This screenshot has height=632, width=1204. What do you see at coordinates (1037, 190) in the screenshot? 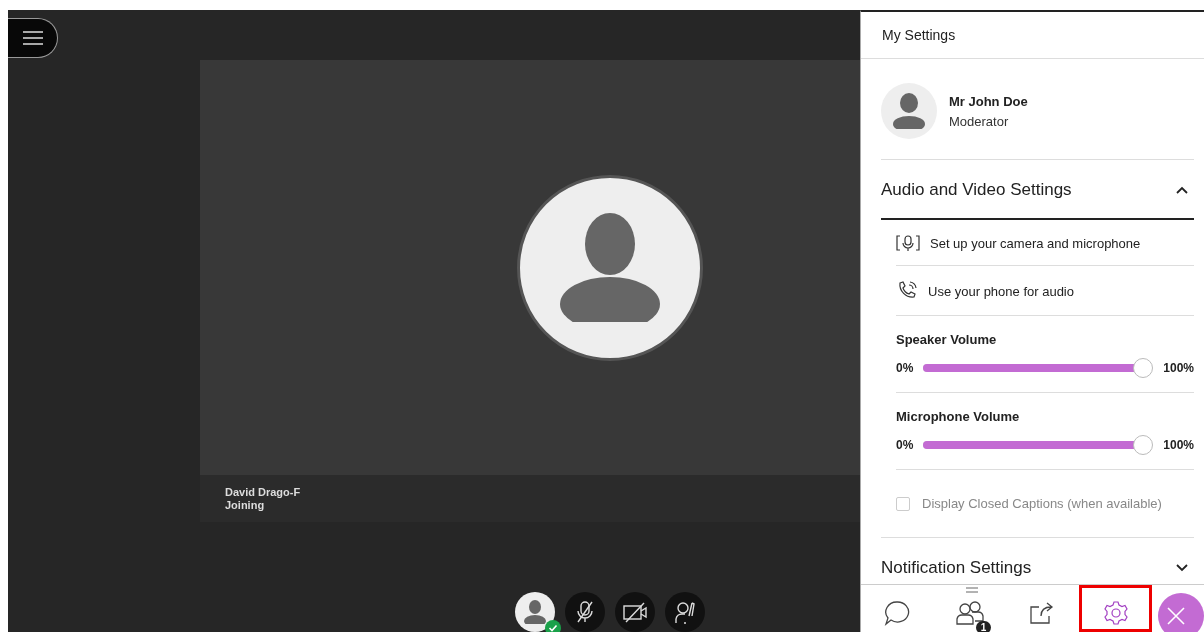
I see `section-header: Audio and Video Settings` at bounding box center [1037, 190].